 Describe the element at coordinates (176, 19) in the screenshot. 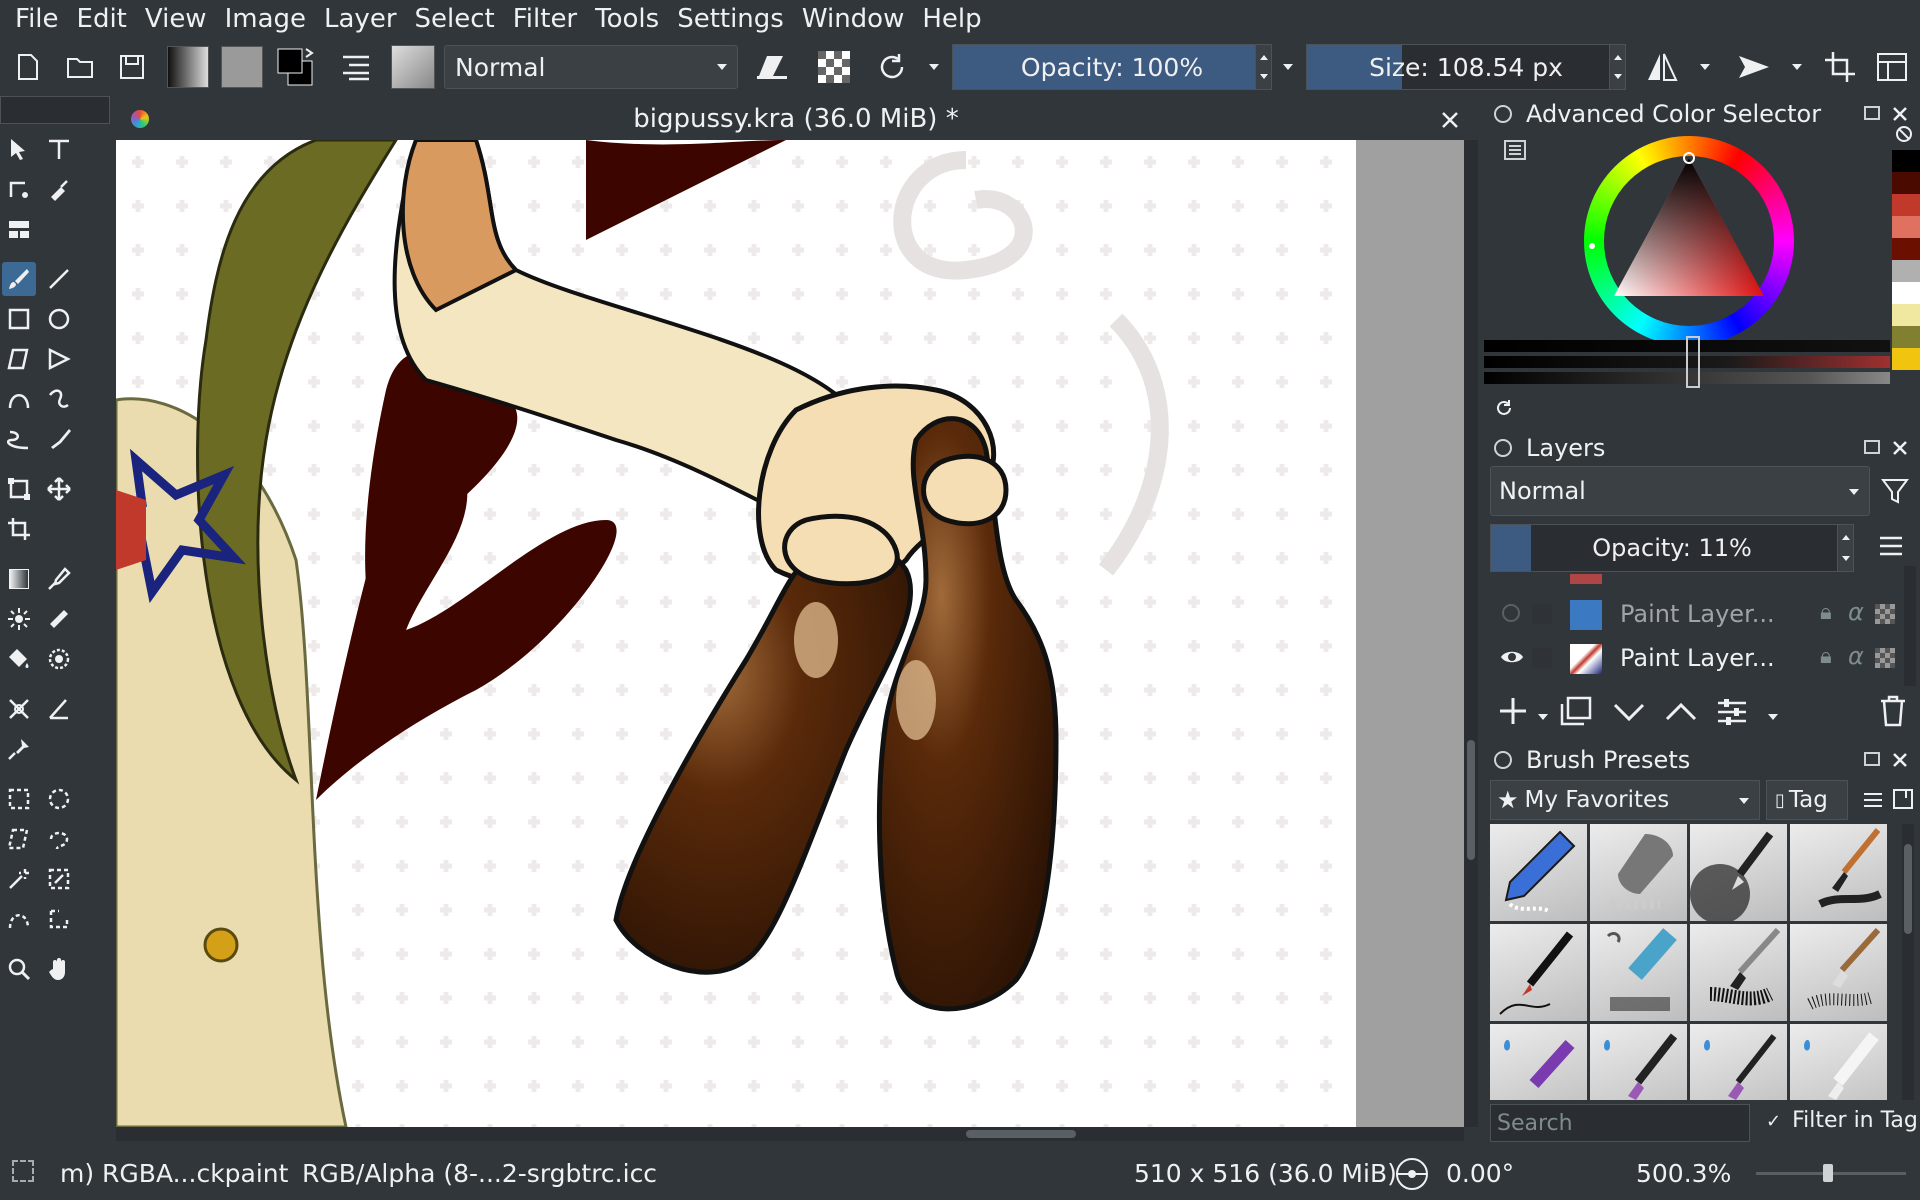

I see `menu-view: View` at that location.